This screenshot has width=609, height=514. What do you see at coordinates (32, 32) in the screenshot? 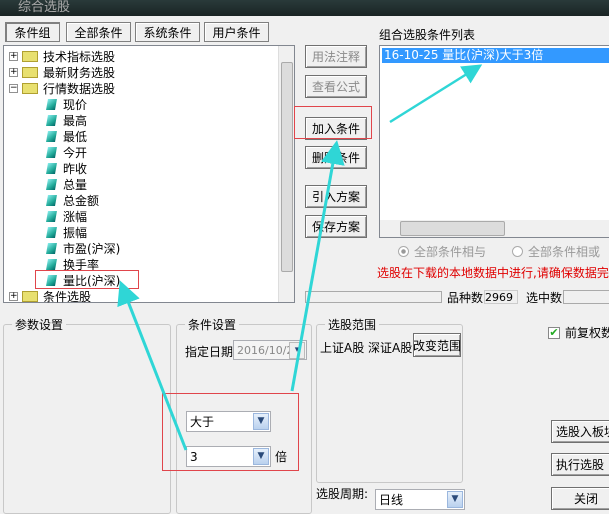
I see `tab-condition-group: 条件组` at bounding box center [32, 32].